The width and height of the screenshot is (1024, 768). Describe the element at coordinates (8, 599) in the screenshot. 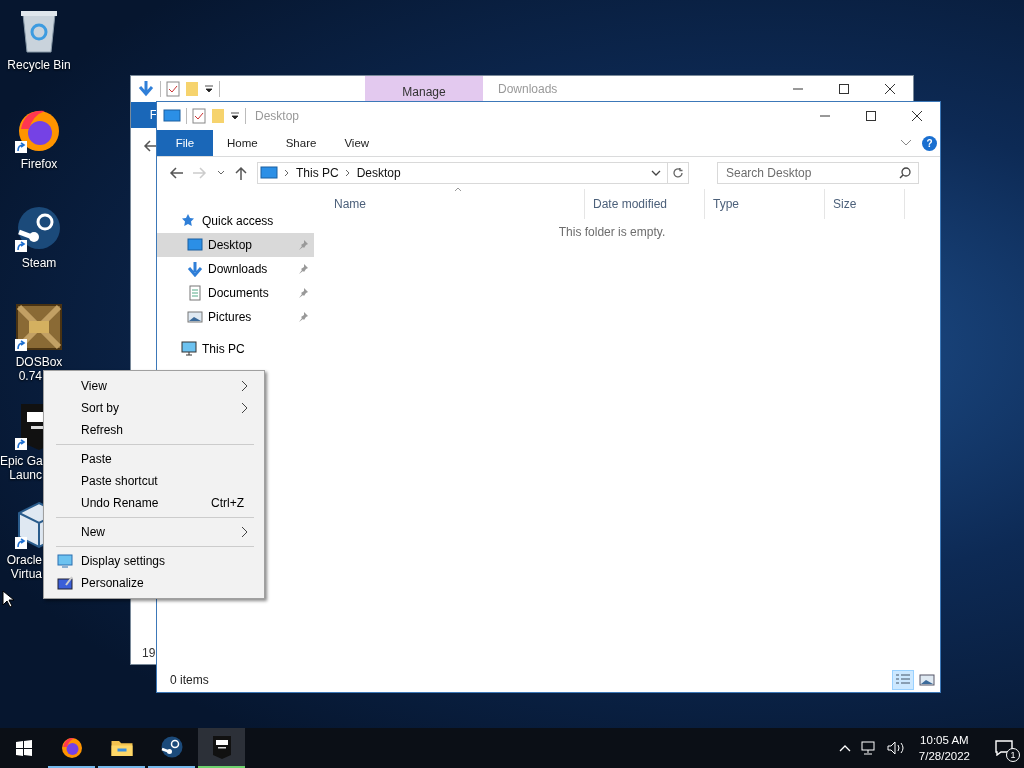

I see `mouse-pointer-icon` at that location.